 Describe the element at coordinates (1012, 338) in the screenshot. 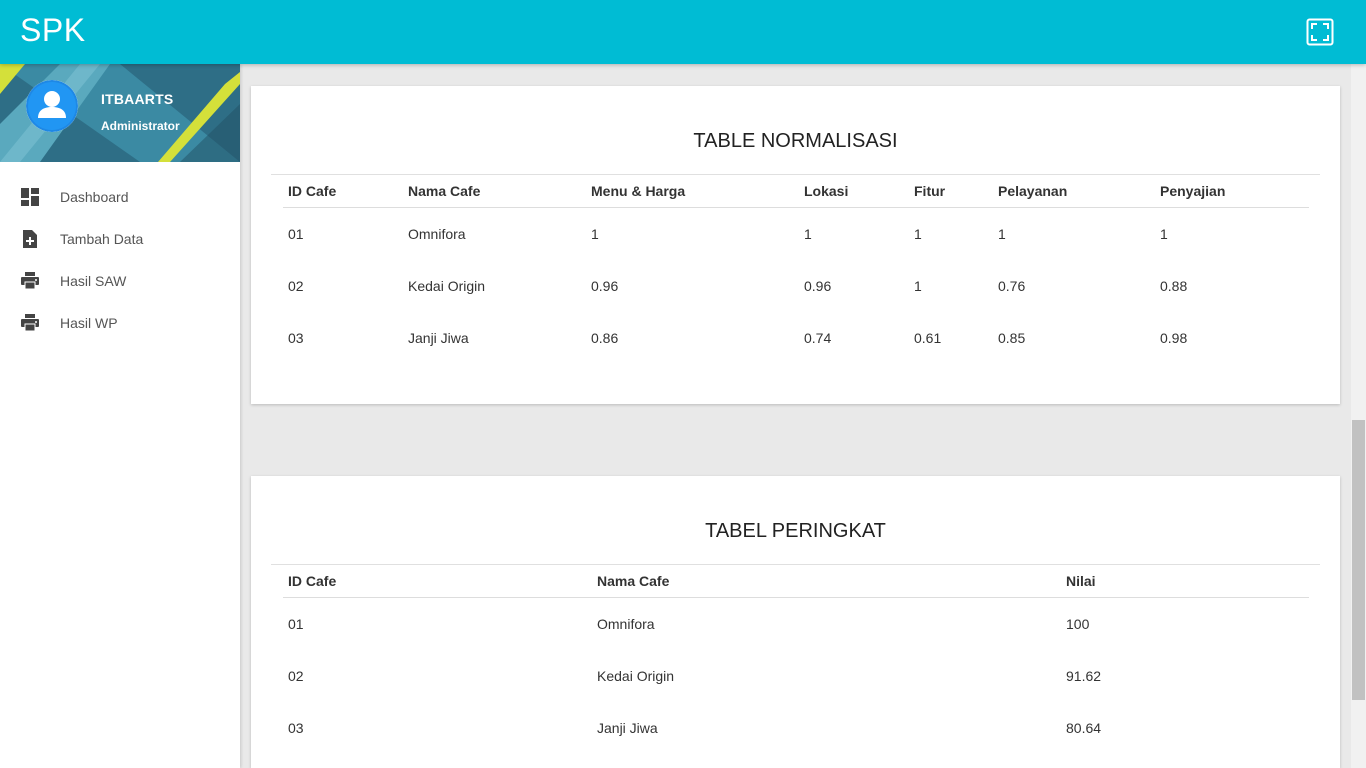

I see `table-cell: 0.85` at that location.